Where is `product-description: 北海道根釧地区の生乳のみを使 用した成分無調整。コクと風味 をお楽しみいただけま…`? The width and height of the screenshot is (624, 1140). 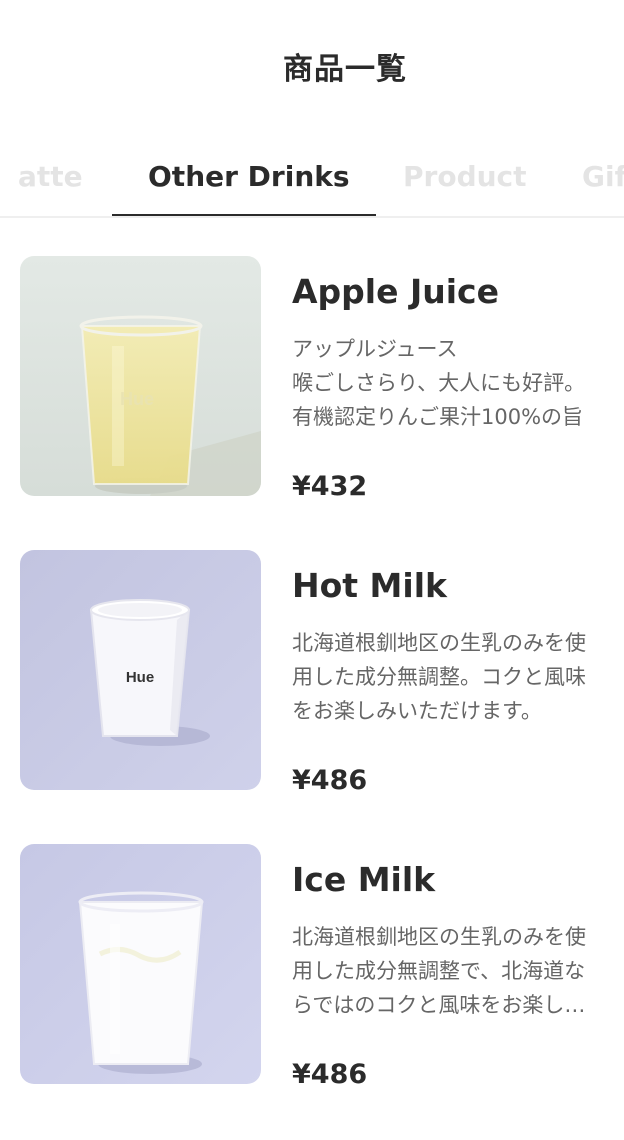
product-description: 北海道根釧地区の生乳のみを使 用した成分無調整。コクと風味 をお楽しみいただけま… is located at coordinates (458, 677).